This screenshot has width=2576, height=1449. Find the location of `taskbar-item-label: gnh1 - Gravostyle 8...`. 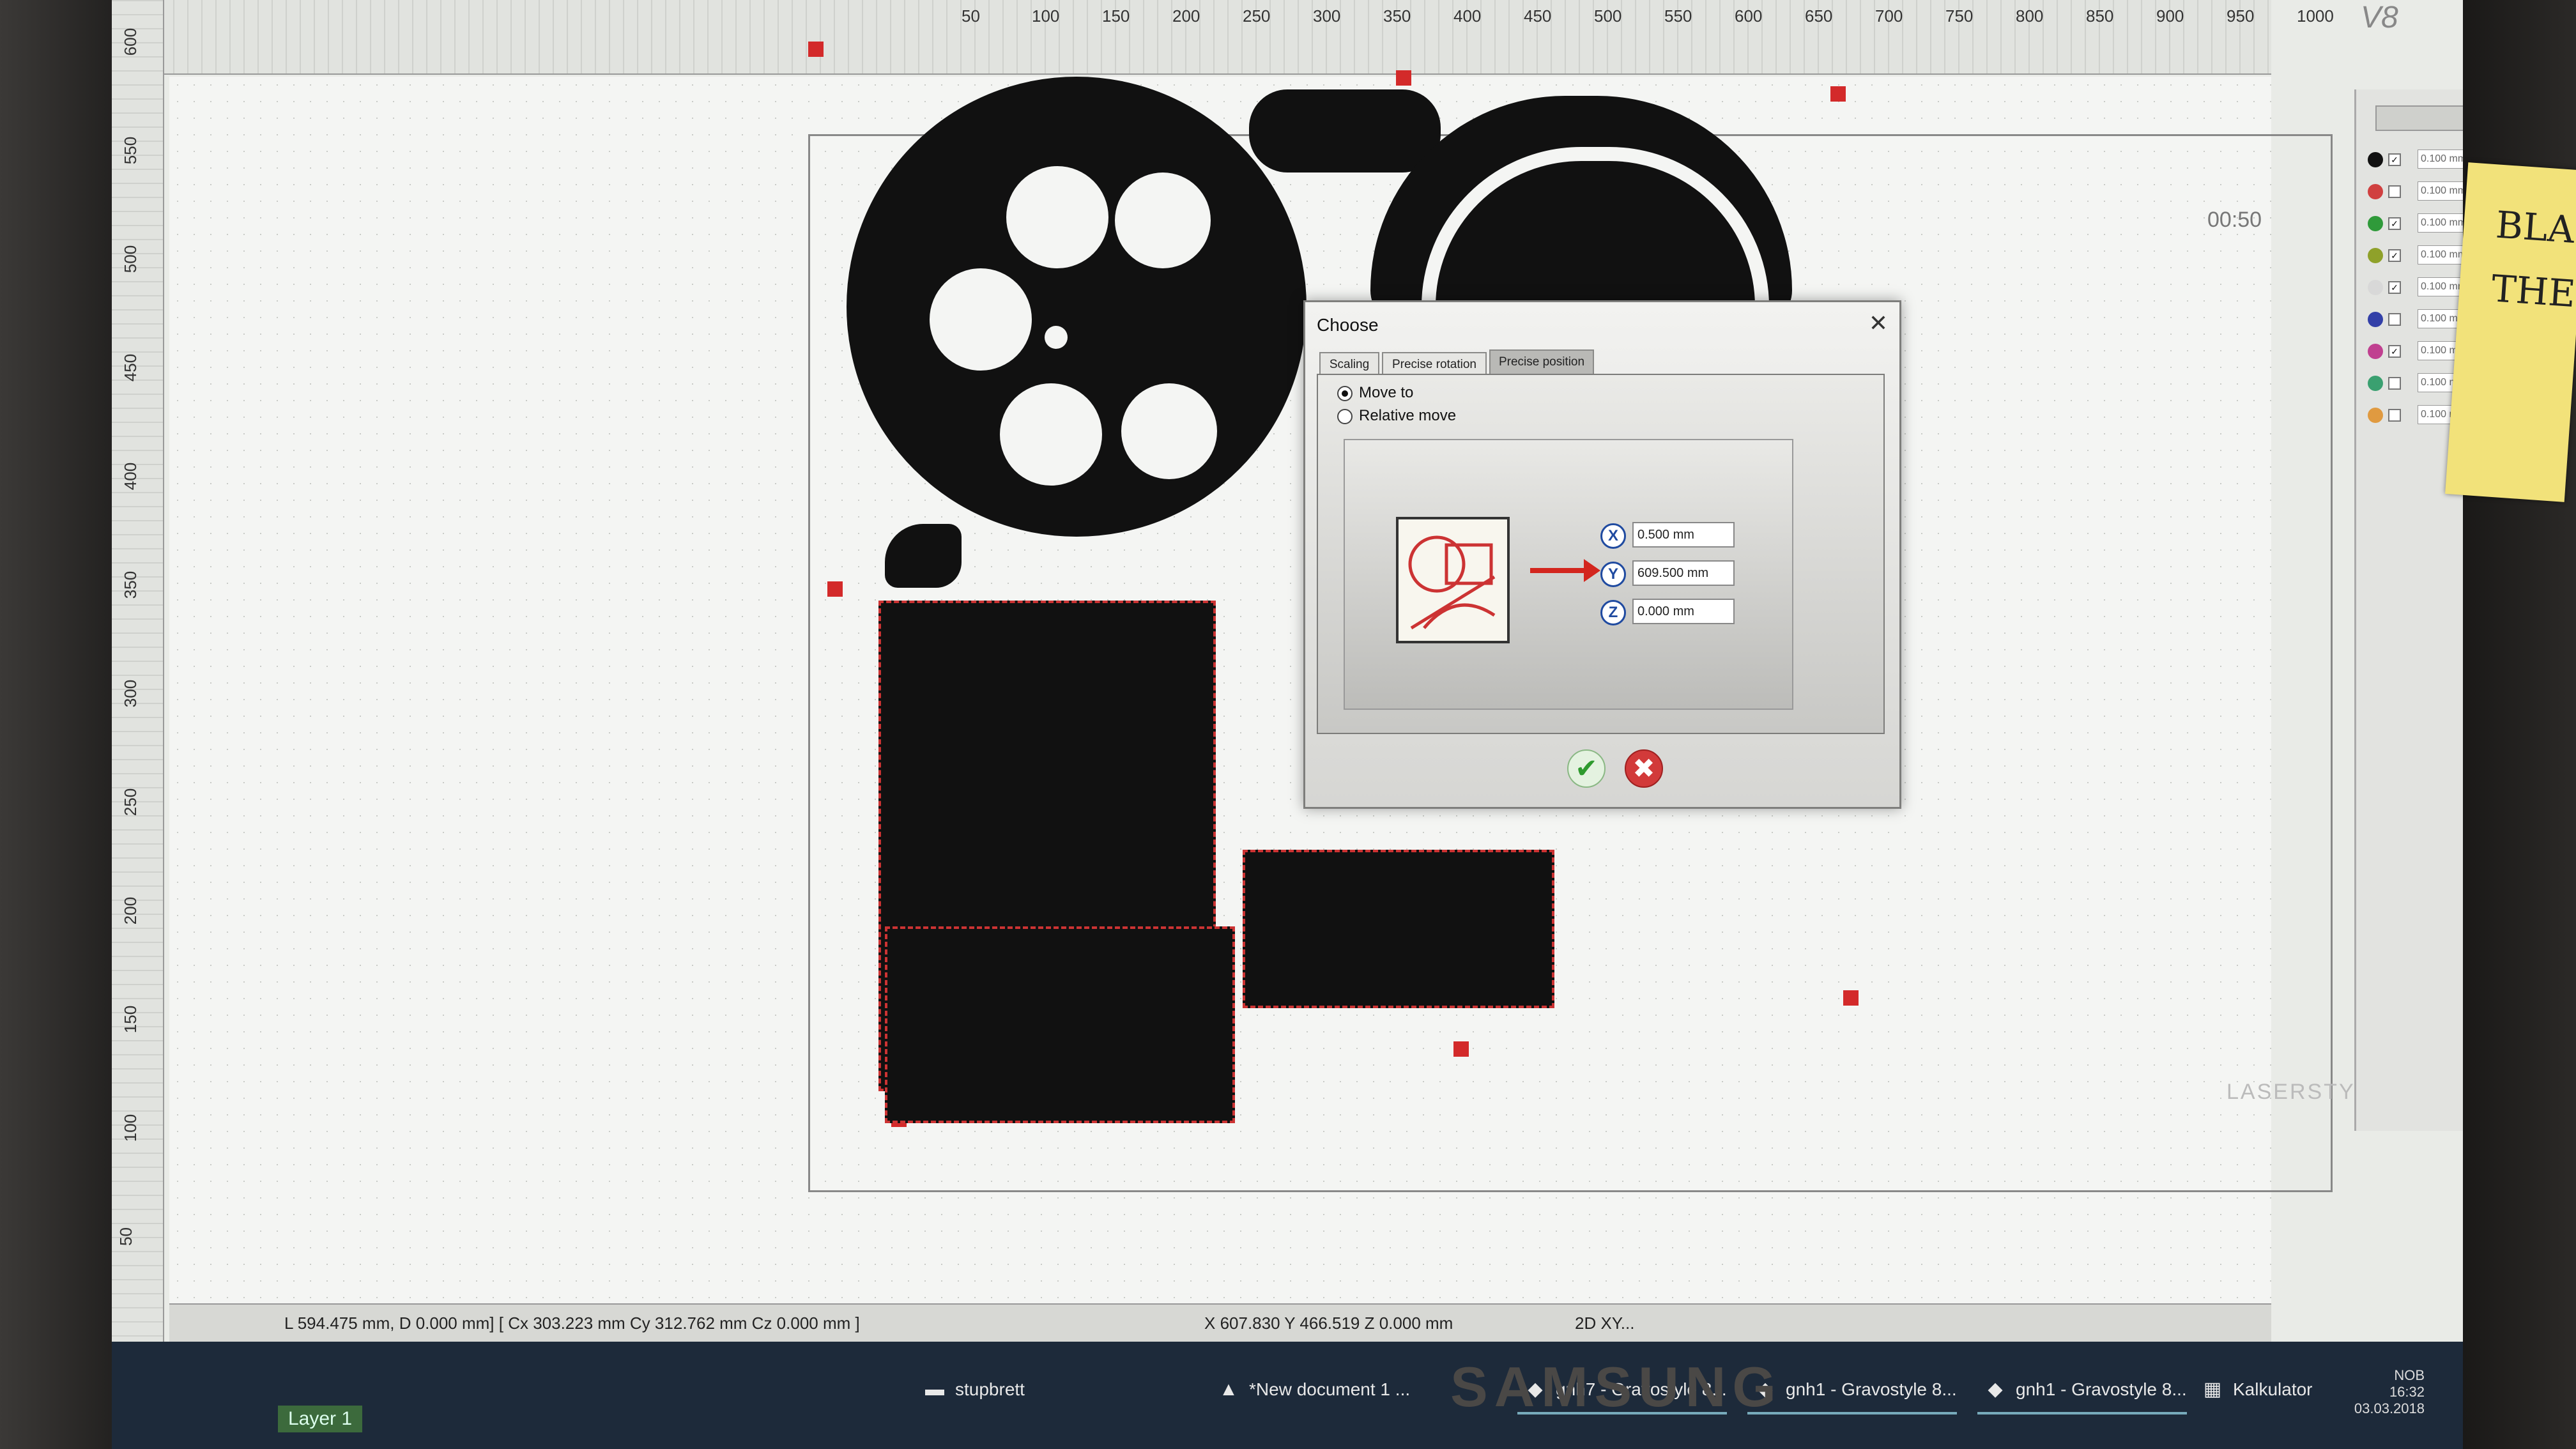

taskbar-item-label: gnh1 - Gravostyle 8... is located at coordinates (1871, 1389).